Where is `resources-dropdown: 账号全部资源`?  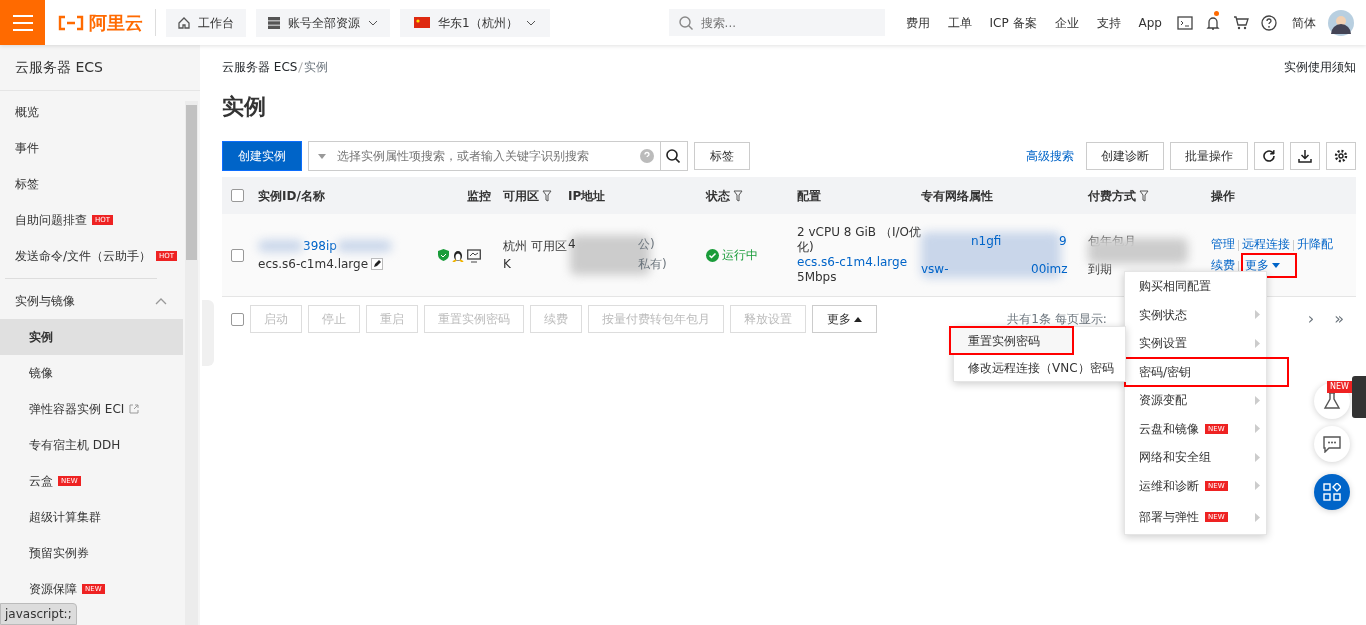 resources-dropdown: 账号全部资源 is located at coordinates (323, 22).